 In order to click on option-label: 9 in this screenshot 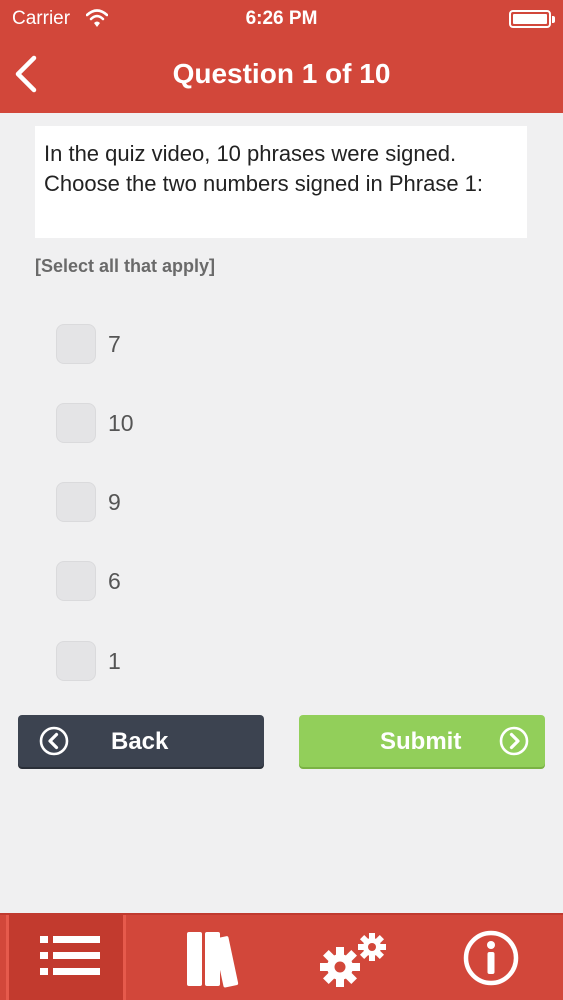, I will do `click(114, 502)`.